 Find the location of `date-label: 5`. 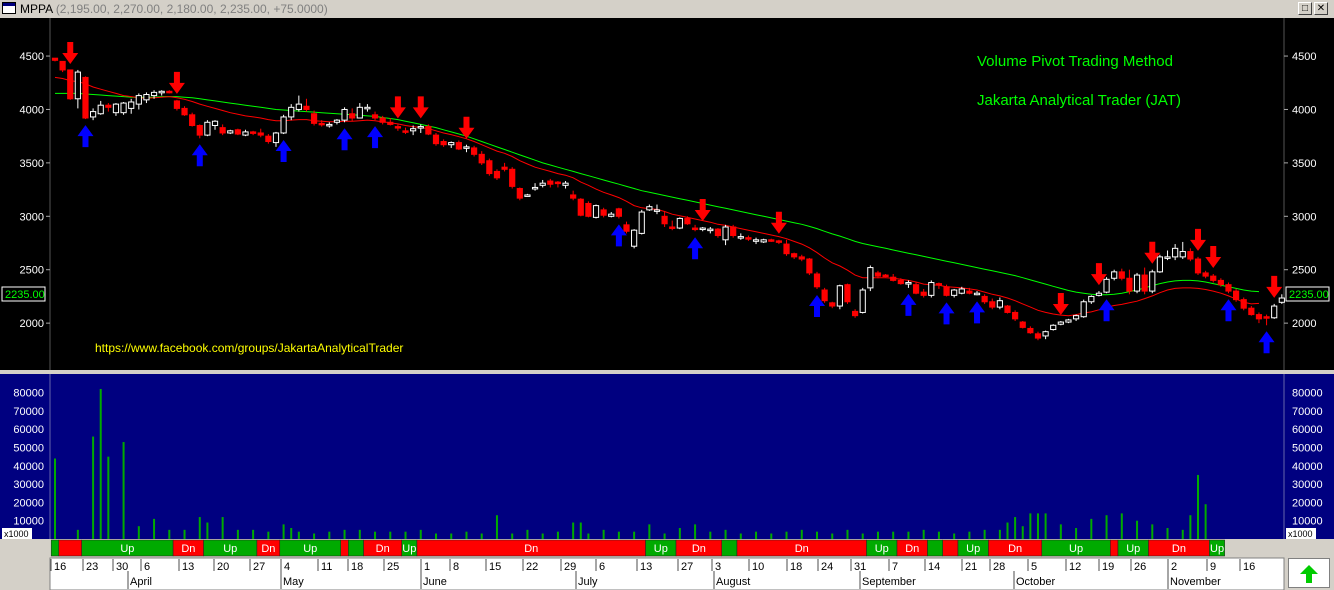

date-label: 5 is located at coordinates (1034, 567).